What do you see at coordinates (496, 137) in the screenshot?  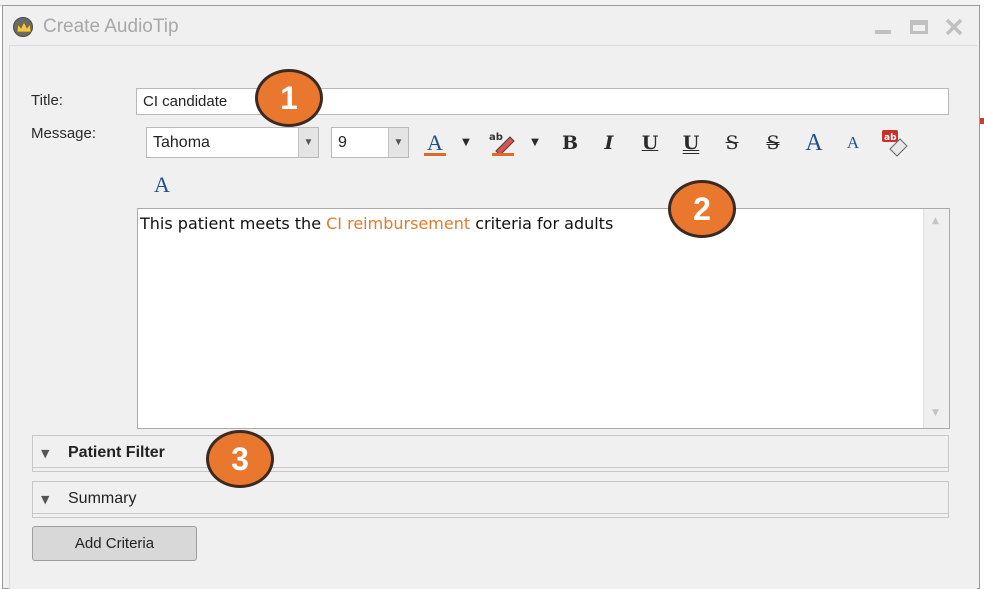 I see `highlight-glyph: ab` at bounding box center [496, 137].